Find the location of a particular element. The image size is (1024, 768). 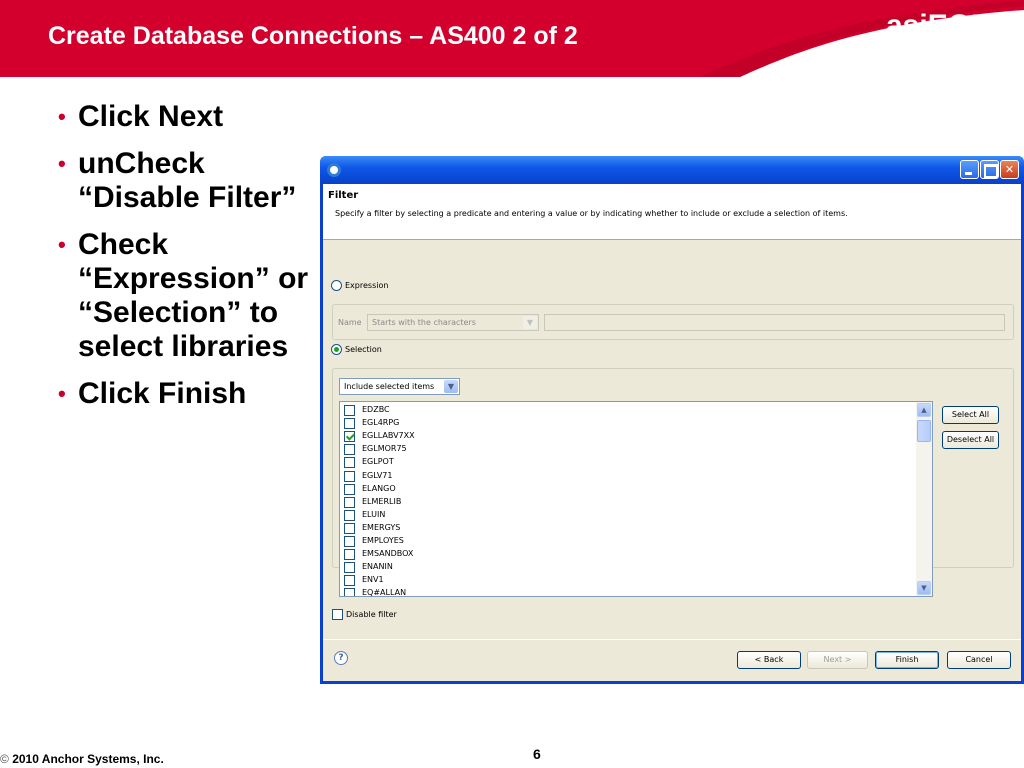

button-bar-separator is located at coordinates (672, 639).